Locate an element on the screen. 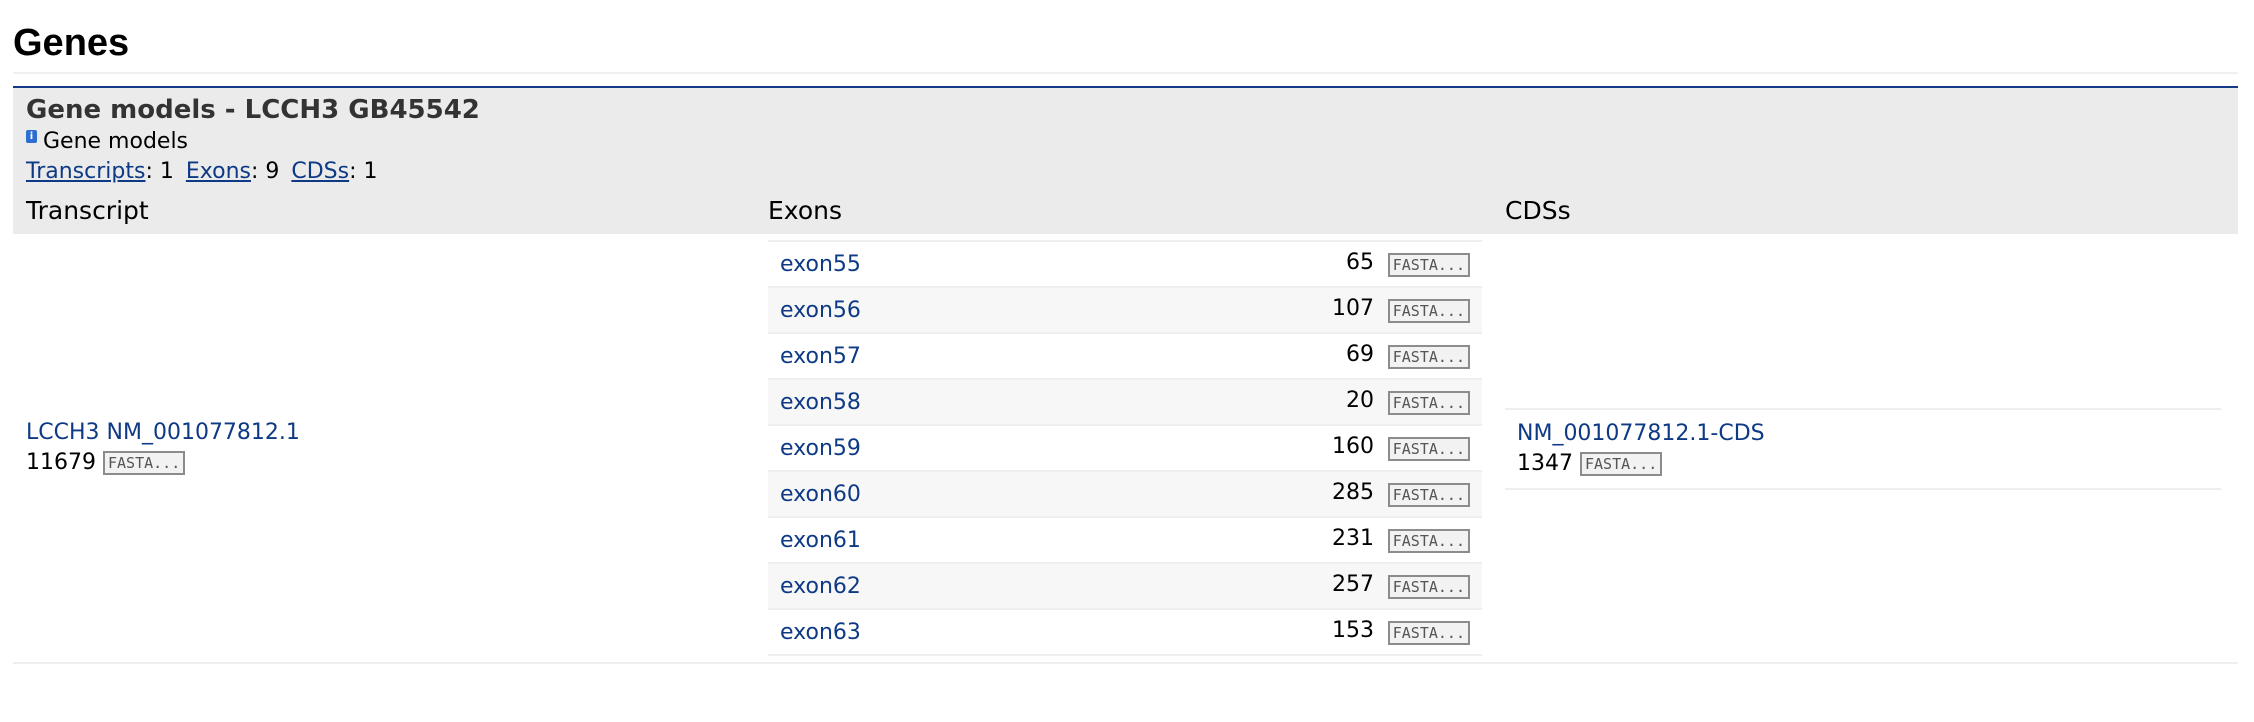 The width and height of the screenshot is (2254, 722). exon-length: 231 is located at coordinates (1353, 538).